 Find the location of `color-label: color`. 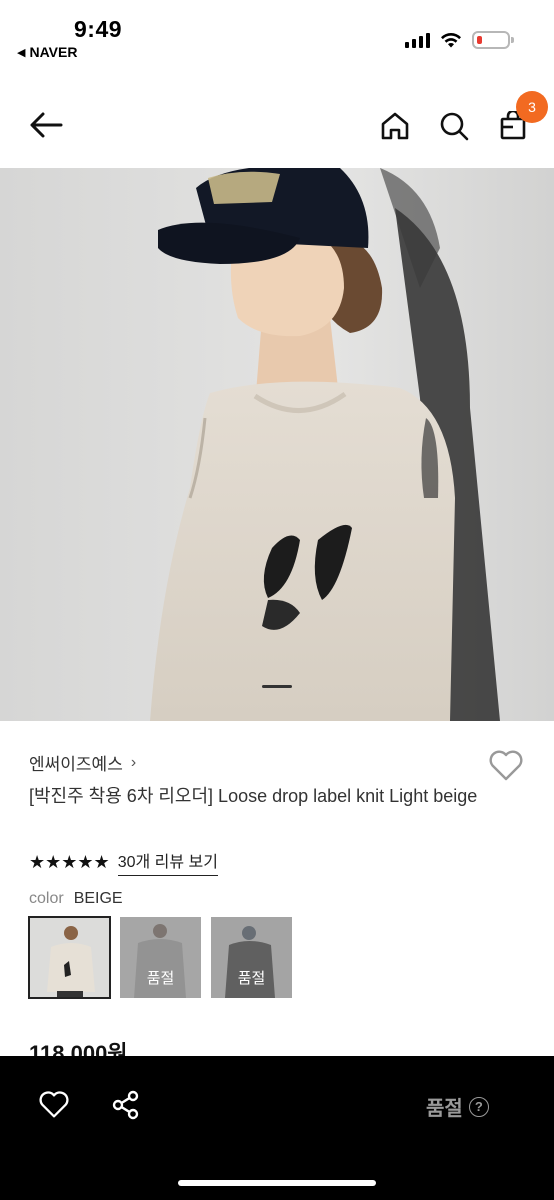

color-label: color is located at coordinates (46, 898).